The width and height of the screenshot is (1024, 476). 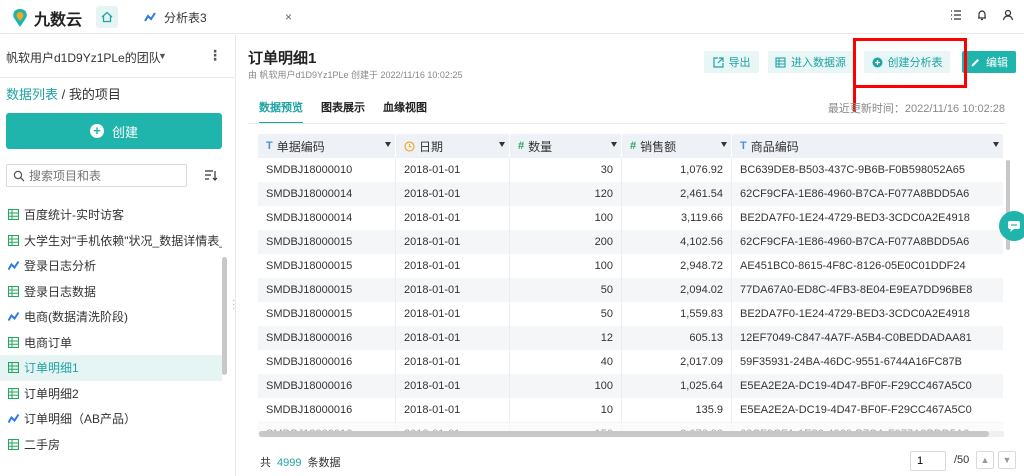 What do you see at coordinates (32, 94) in the screenshot?
I see `breadcrumb-root: 数据列表` at bounding box center [32, 94].